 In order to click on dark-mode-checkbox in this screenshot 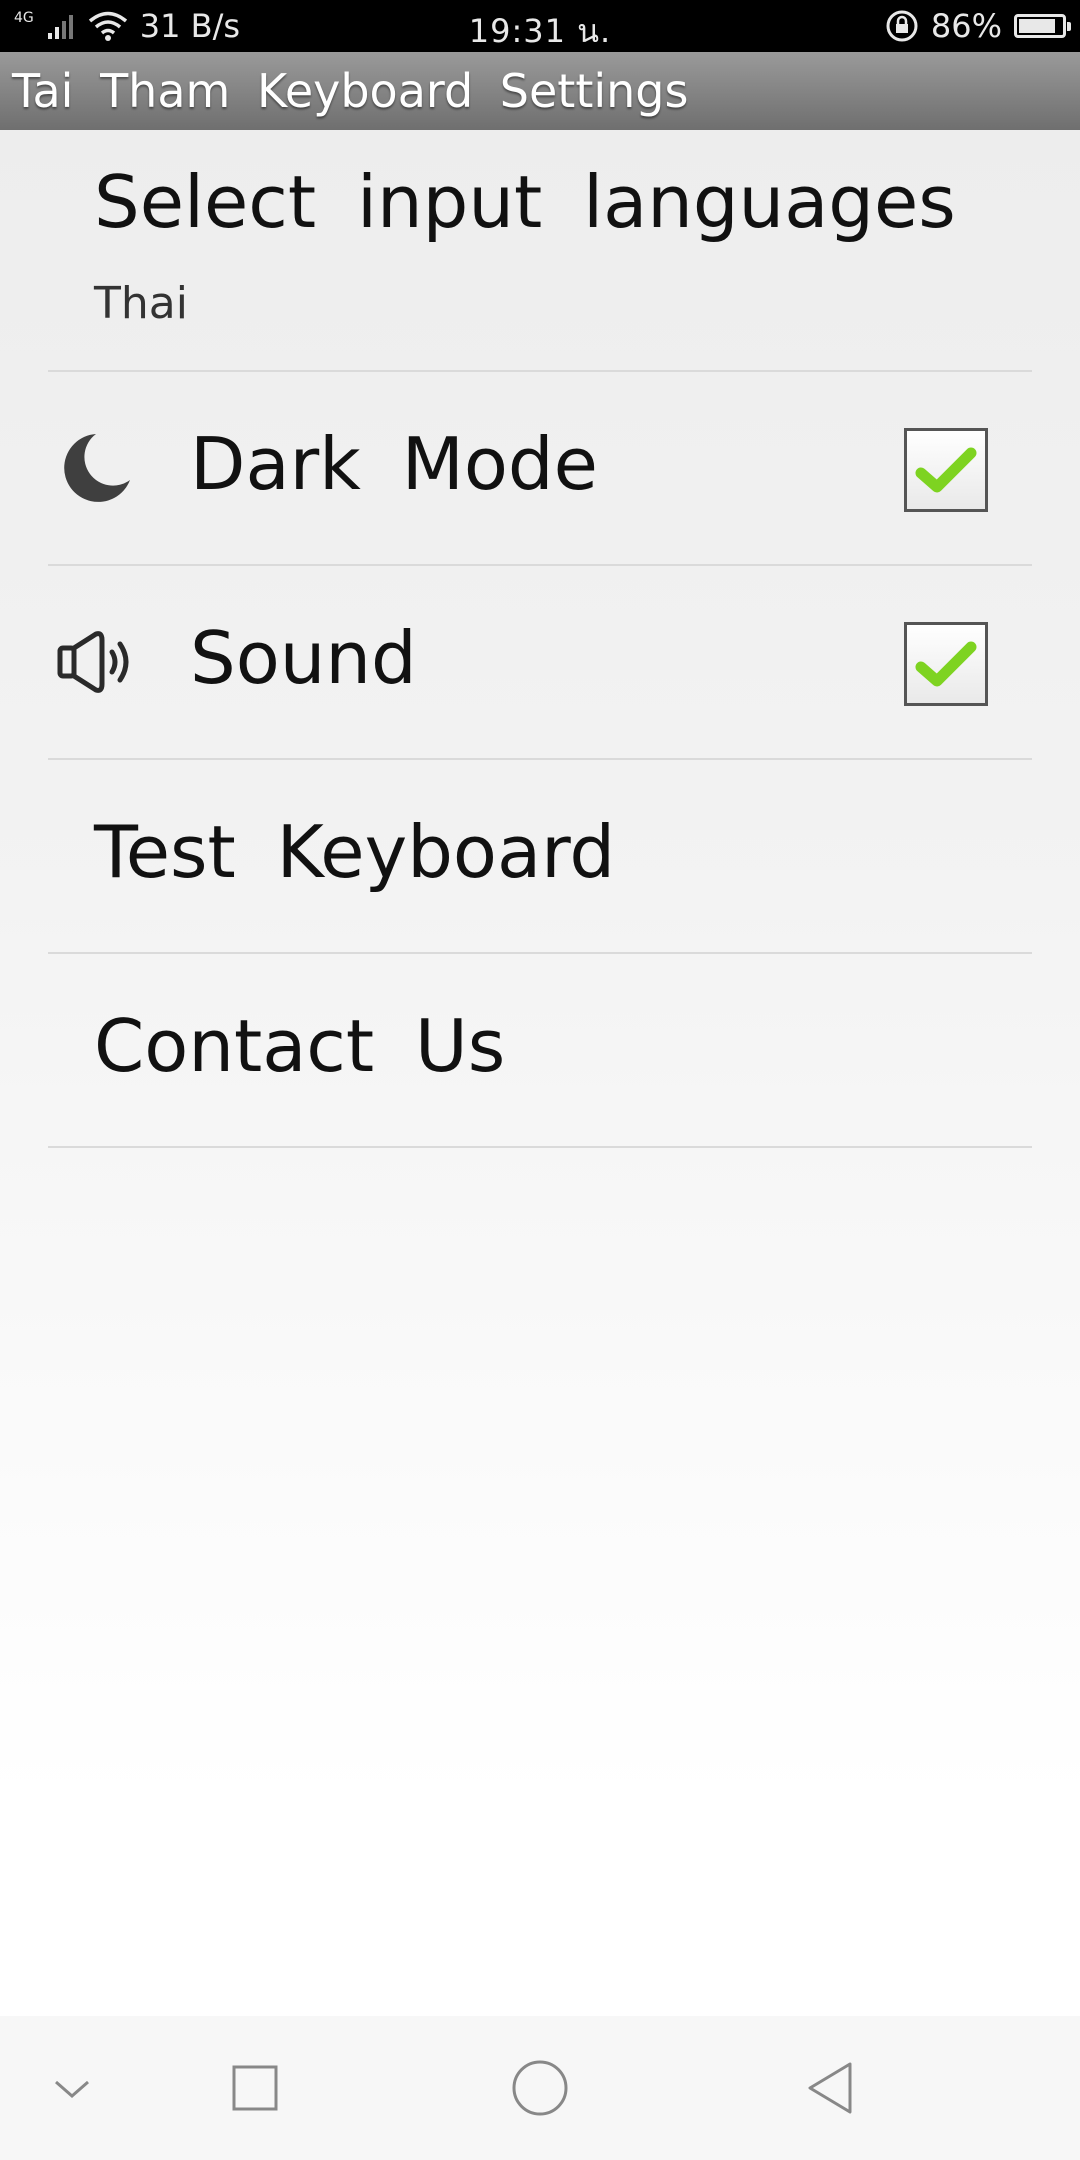, I will do `click(946, 470)`.